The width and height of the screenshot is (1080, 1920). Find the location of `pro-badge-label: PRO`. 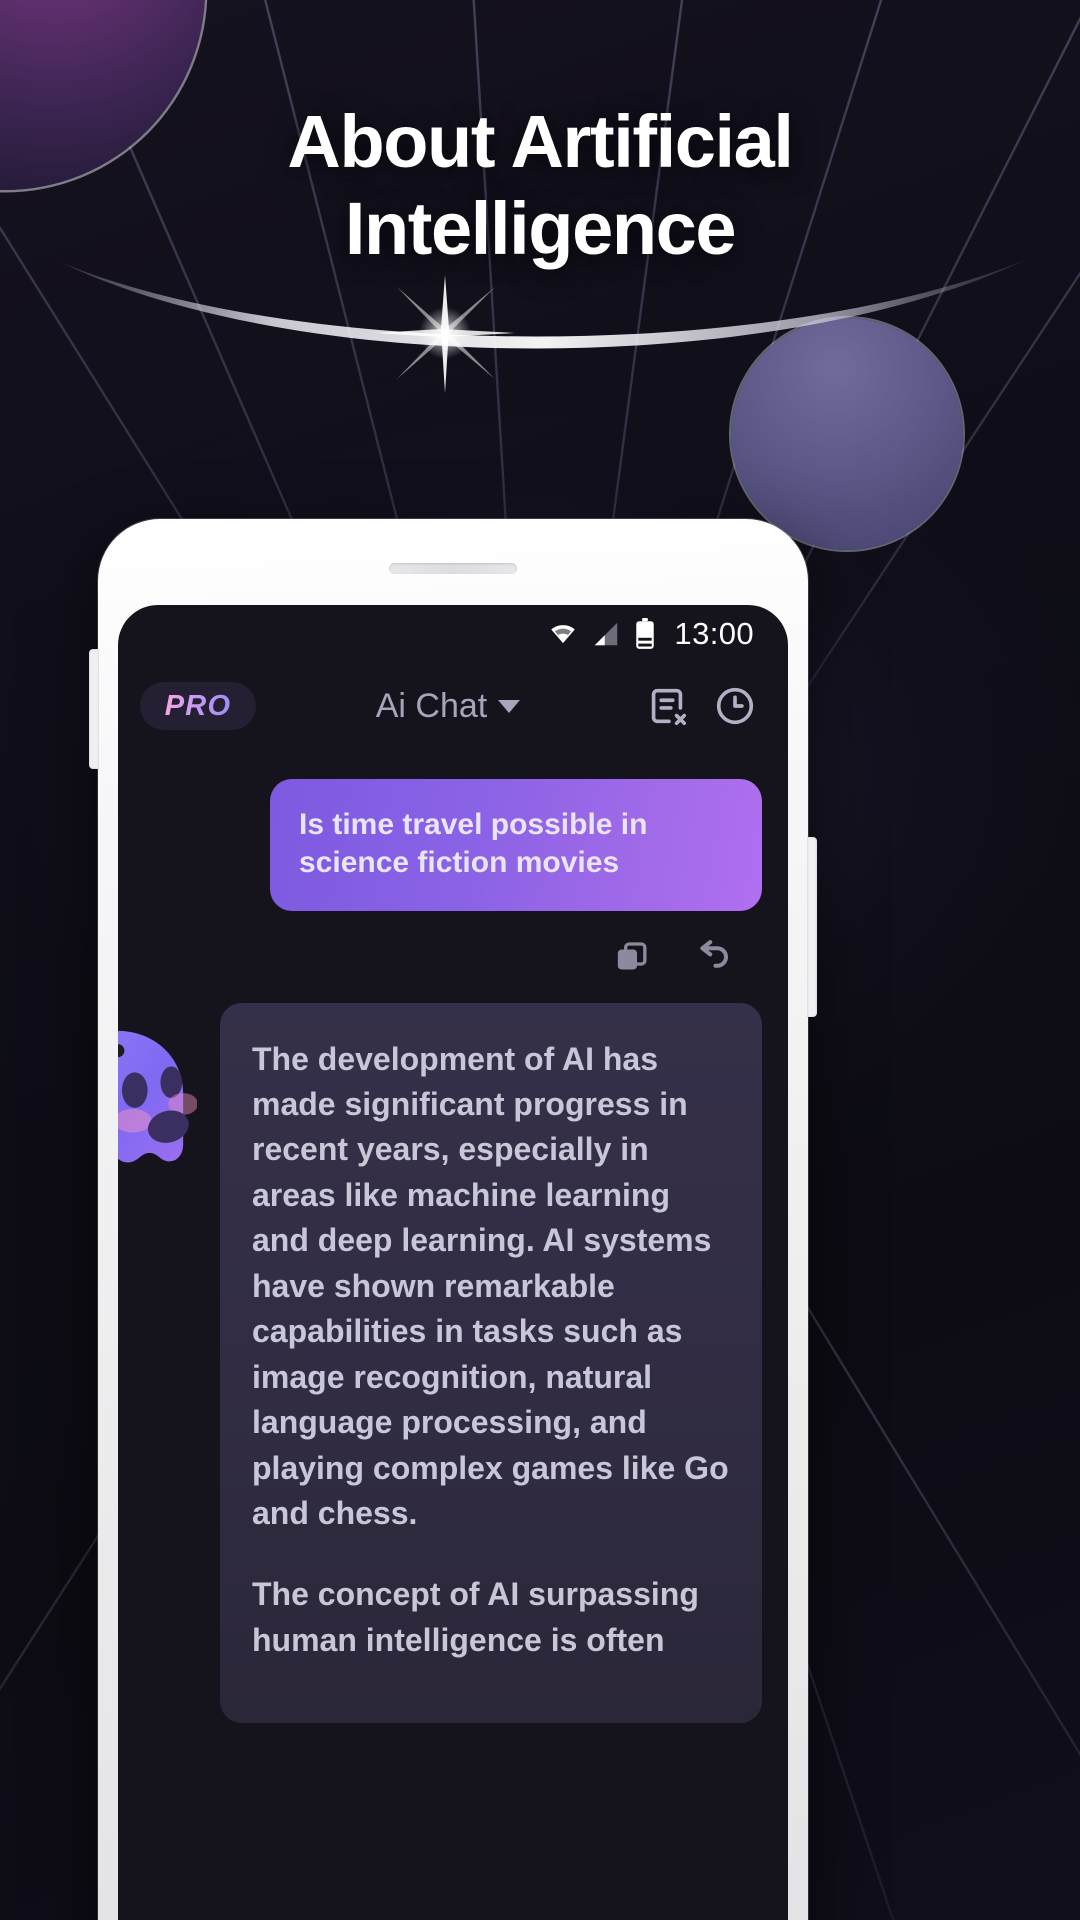

pro-badge-label: PRO is located at coordinates (198, 705).